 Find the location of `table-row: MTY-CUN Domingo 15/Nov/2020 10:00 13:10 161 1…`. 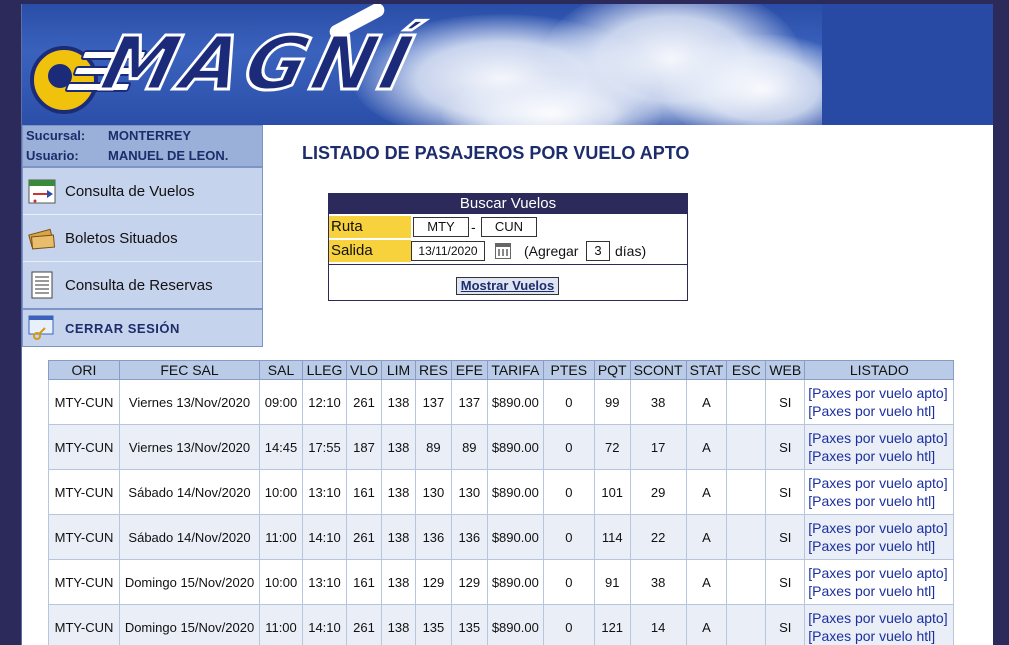

table-row: MTY-CUN Domingo 15/Nov/2020 10:00 13:10 161 1… is located at coordinates (501, 582).